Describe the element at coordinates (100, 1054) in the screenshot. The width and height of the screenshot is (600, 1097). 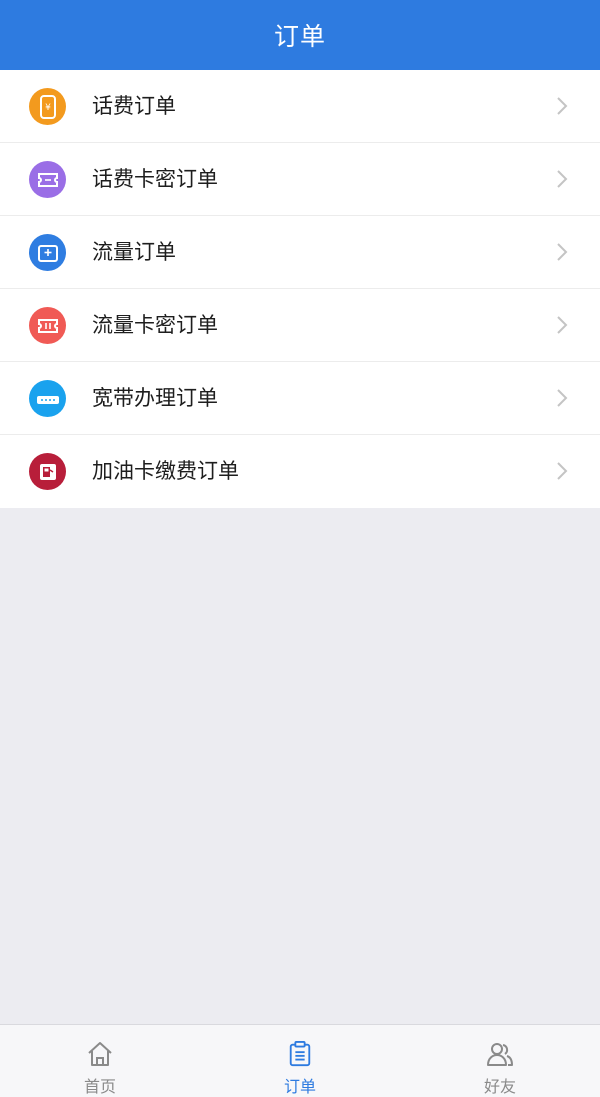
I see `home-icon` at that location.